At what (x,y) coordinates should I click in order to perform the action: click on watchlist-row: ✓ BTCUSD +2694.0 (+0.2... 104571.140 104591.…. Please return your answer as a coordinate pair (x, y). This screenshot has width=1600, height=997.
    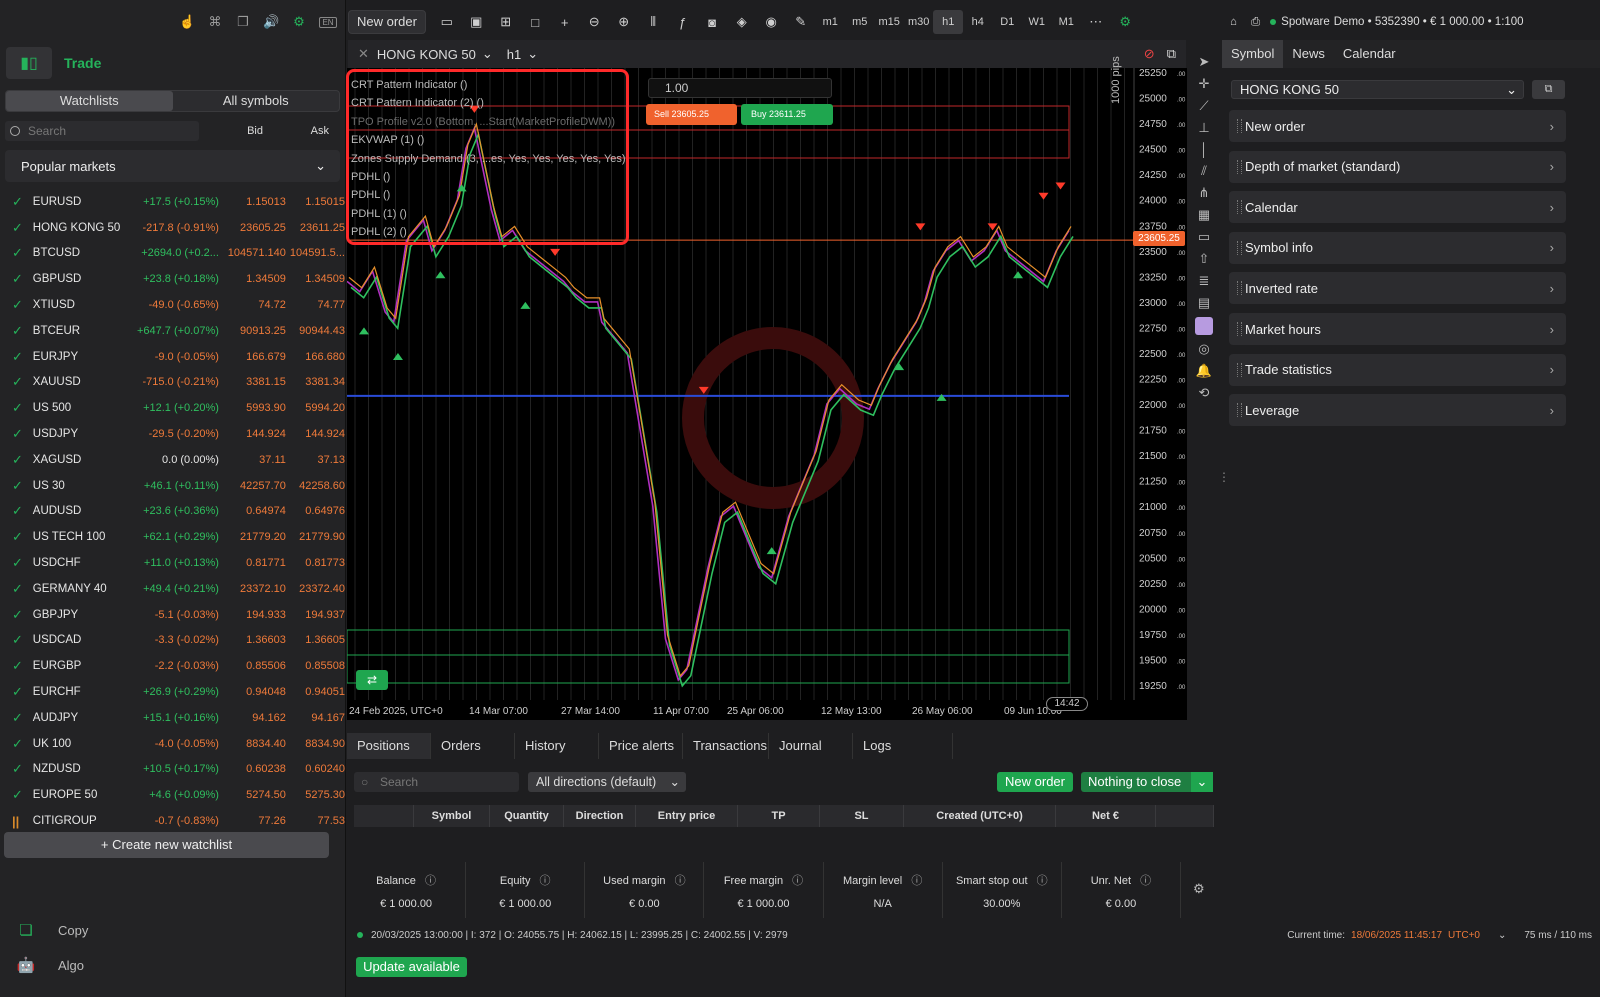
    Looking at the image, I should click on (172, 254).